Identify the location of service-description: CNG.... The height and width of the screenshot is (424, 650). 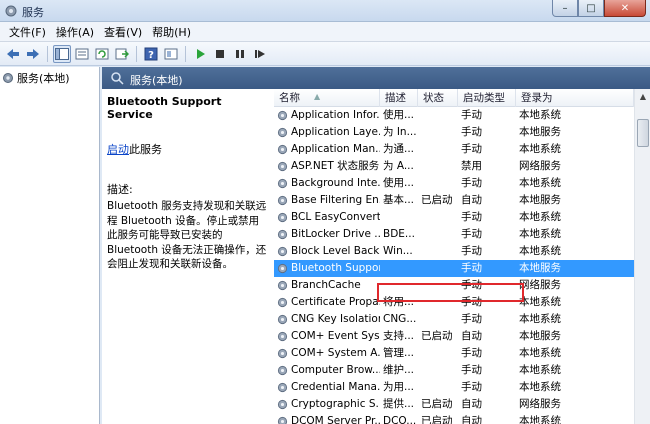
(400, 319).